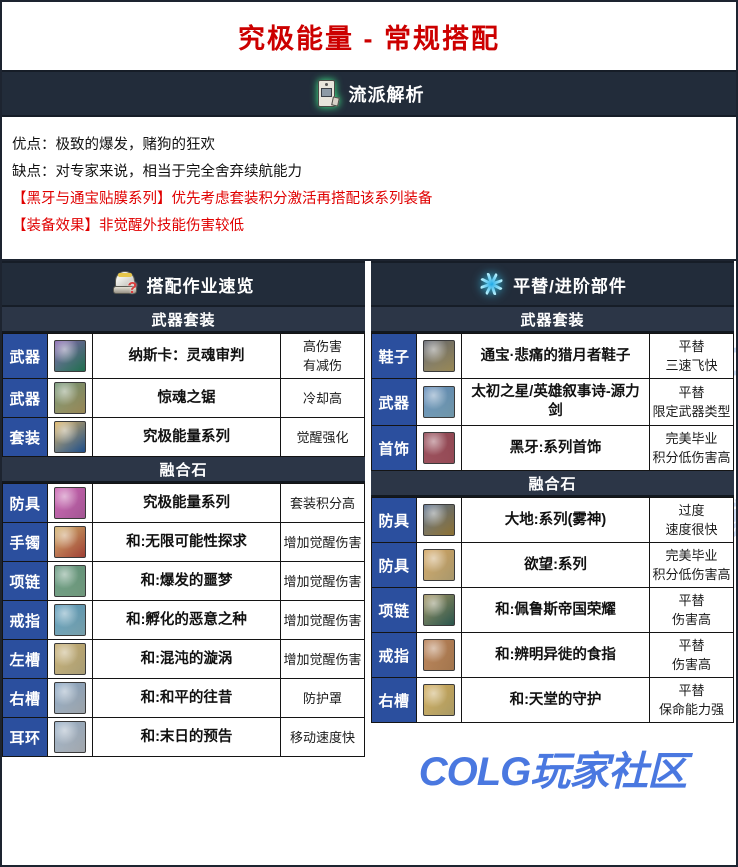  Describe the element at coordinates (555, 448) in the screenshot. I see `item-name: 黑牙:系列首饰` at that location.